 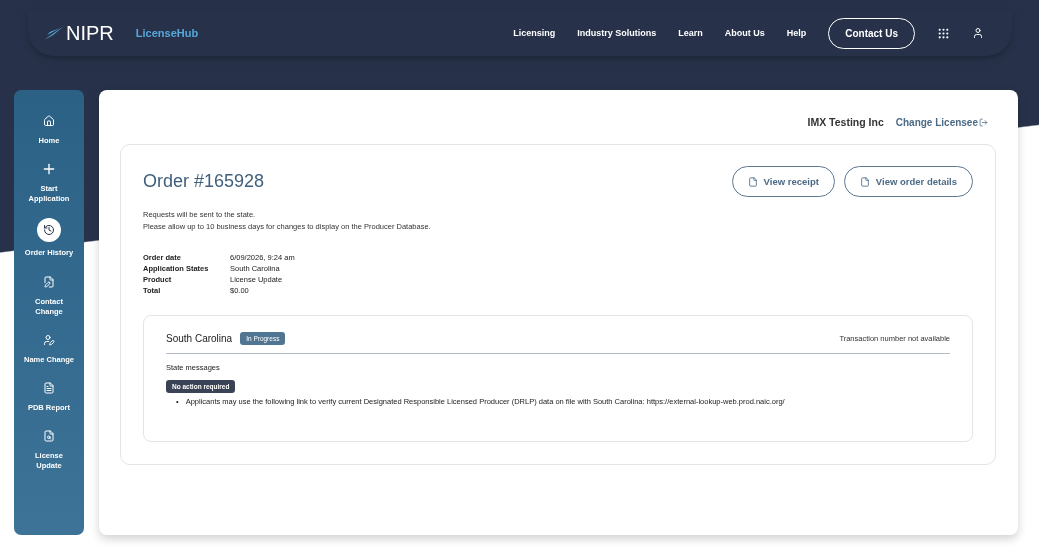 I want to click on nav-link: Licensing, so click(x=534, y=33).